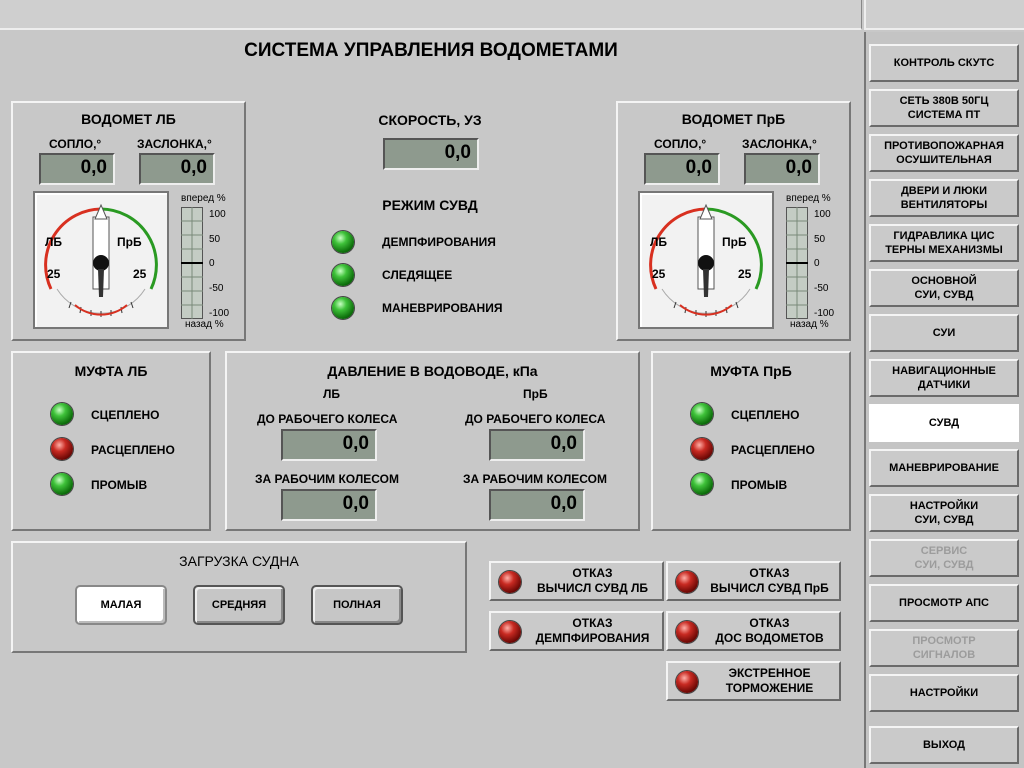  I want to click on nav-button-control-skuts: КОНТРОЛЬ СКУТС, so click(944, 63).